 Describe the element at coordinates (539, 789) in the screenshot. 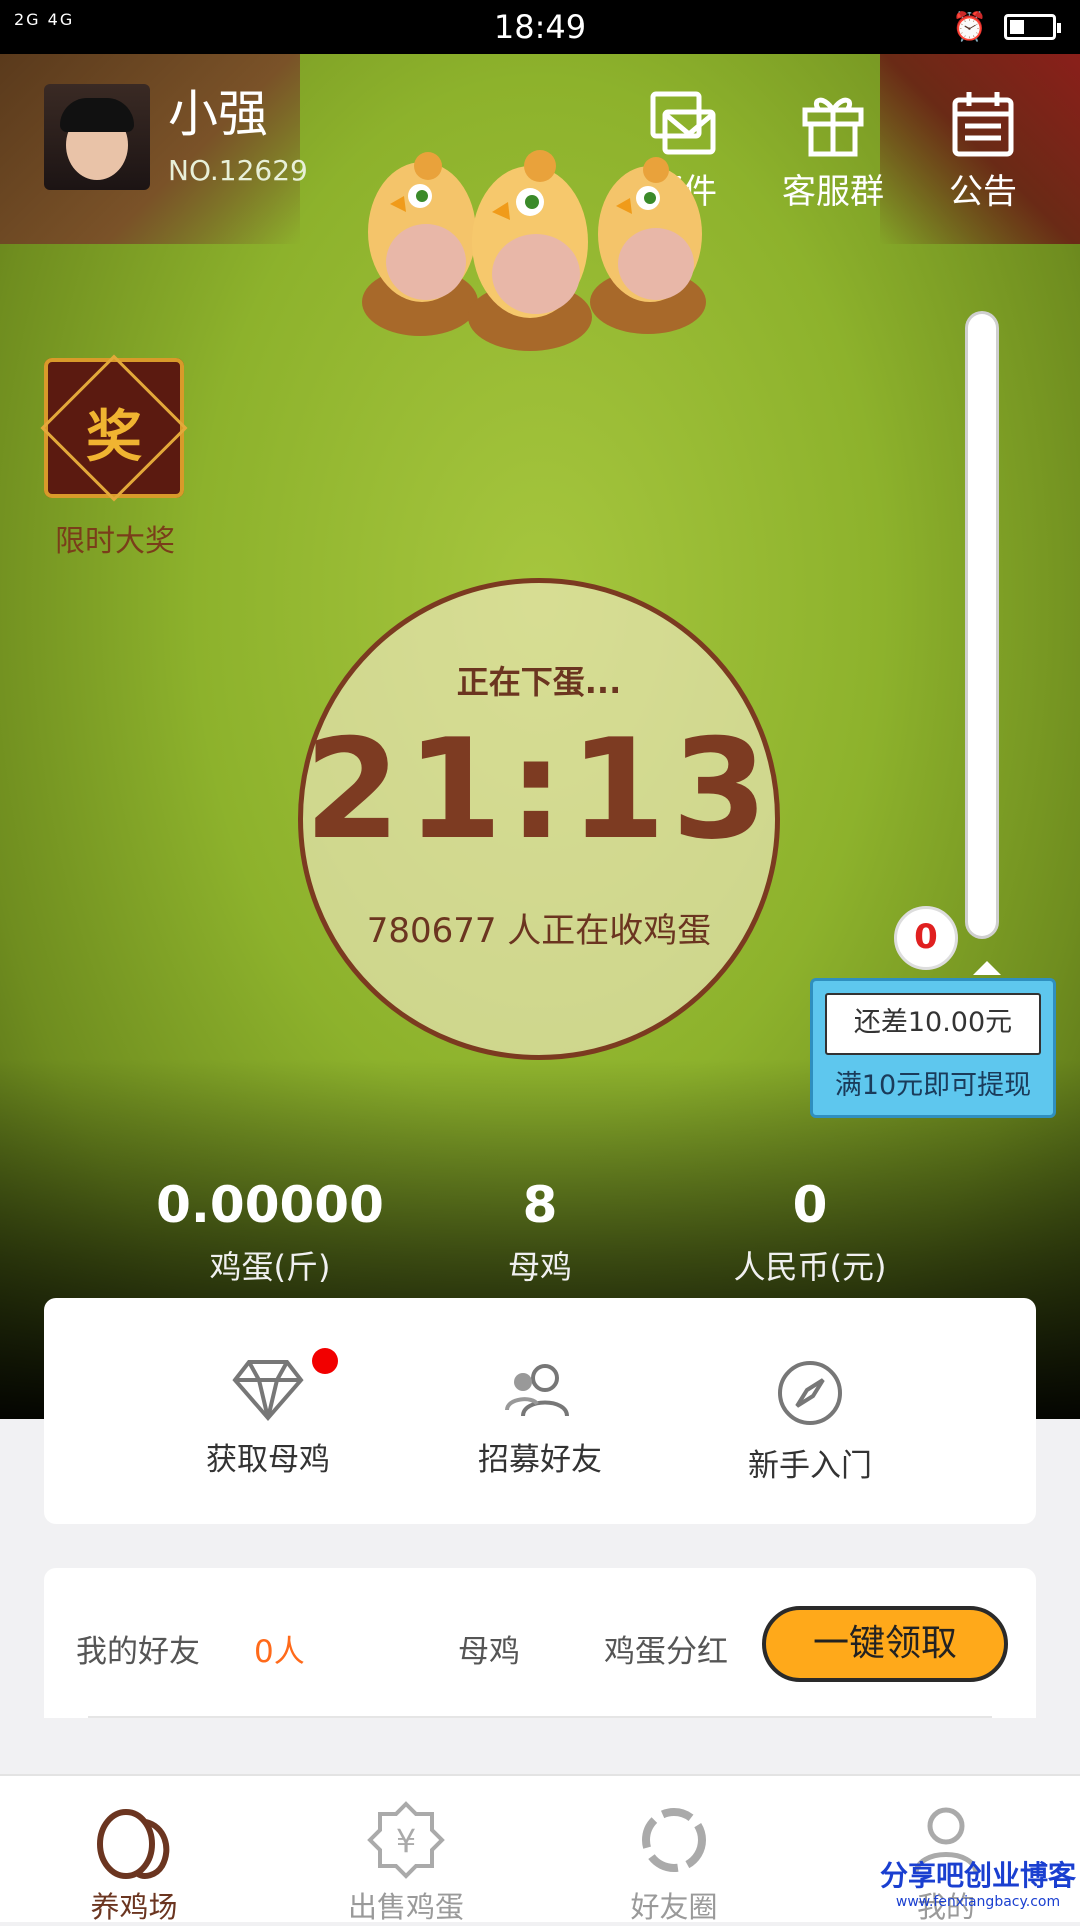

I see `timer-value: 21:13` at that location.